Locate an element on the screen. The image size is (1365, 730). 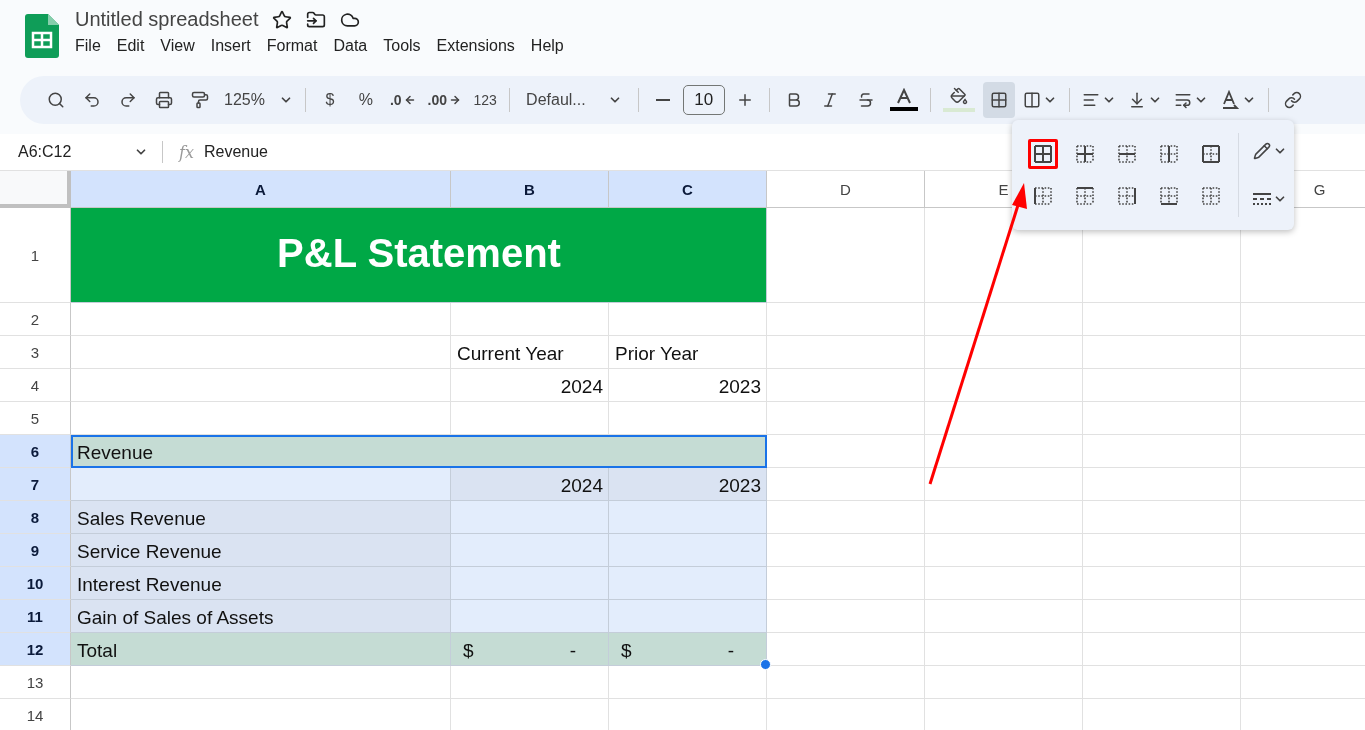
row-header: 9 is located at coordinates (35, 550).